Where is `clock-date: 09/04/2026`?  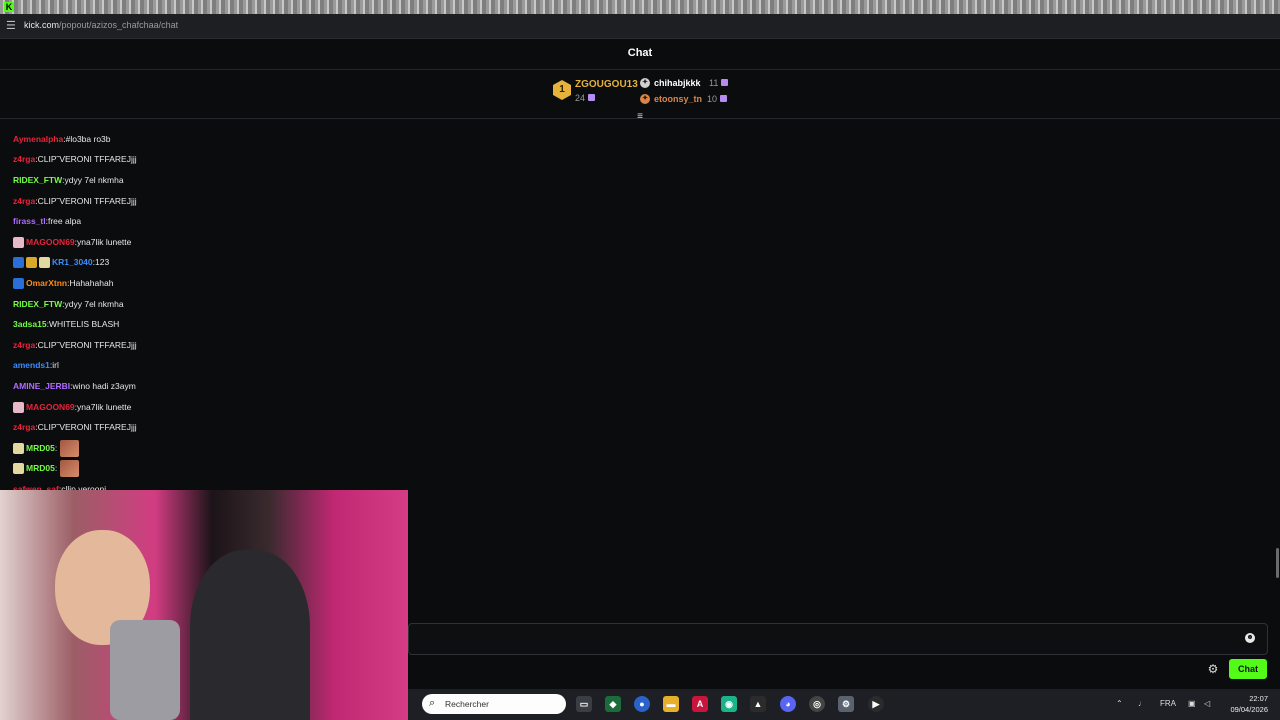
clock-date: 09/04/2026 is located at coordinates (1244, 709).